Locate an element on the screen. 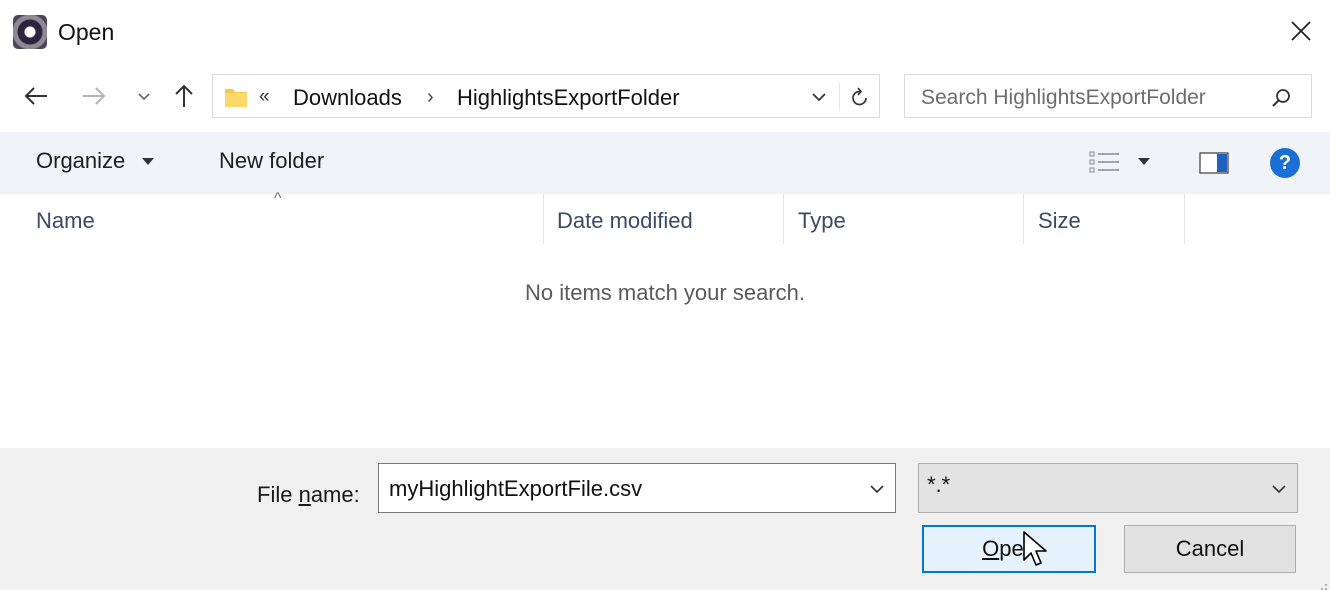 This screenshot has width=1330, height=590. view-details-icon is located at coordinates (1105, 163).